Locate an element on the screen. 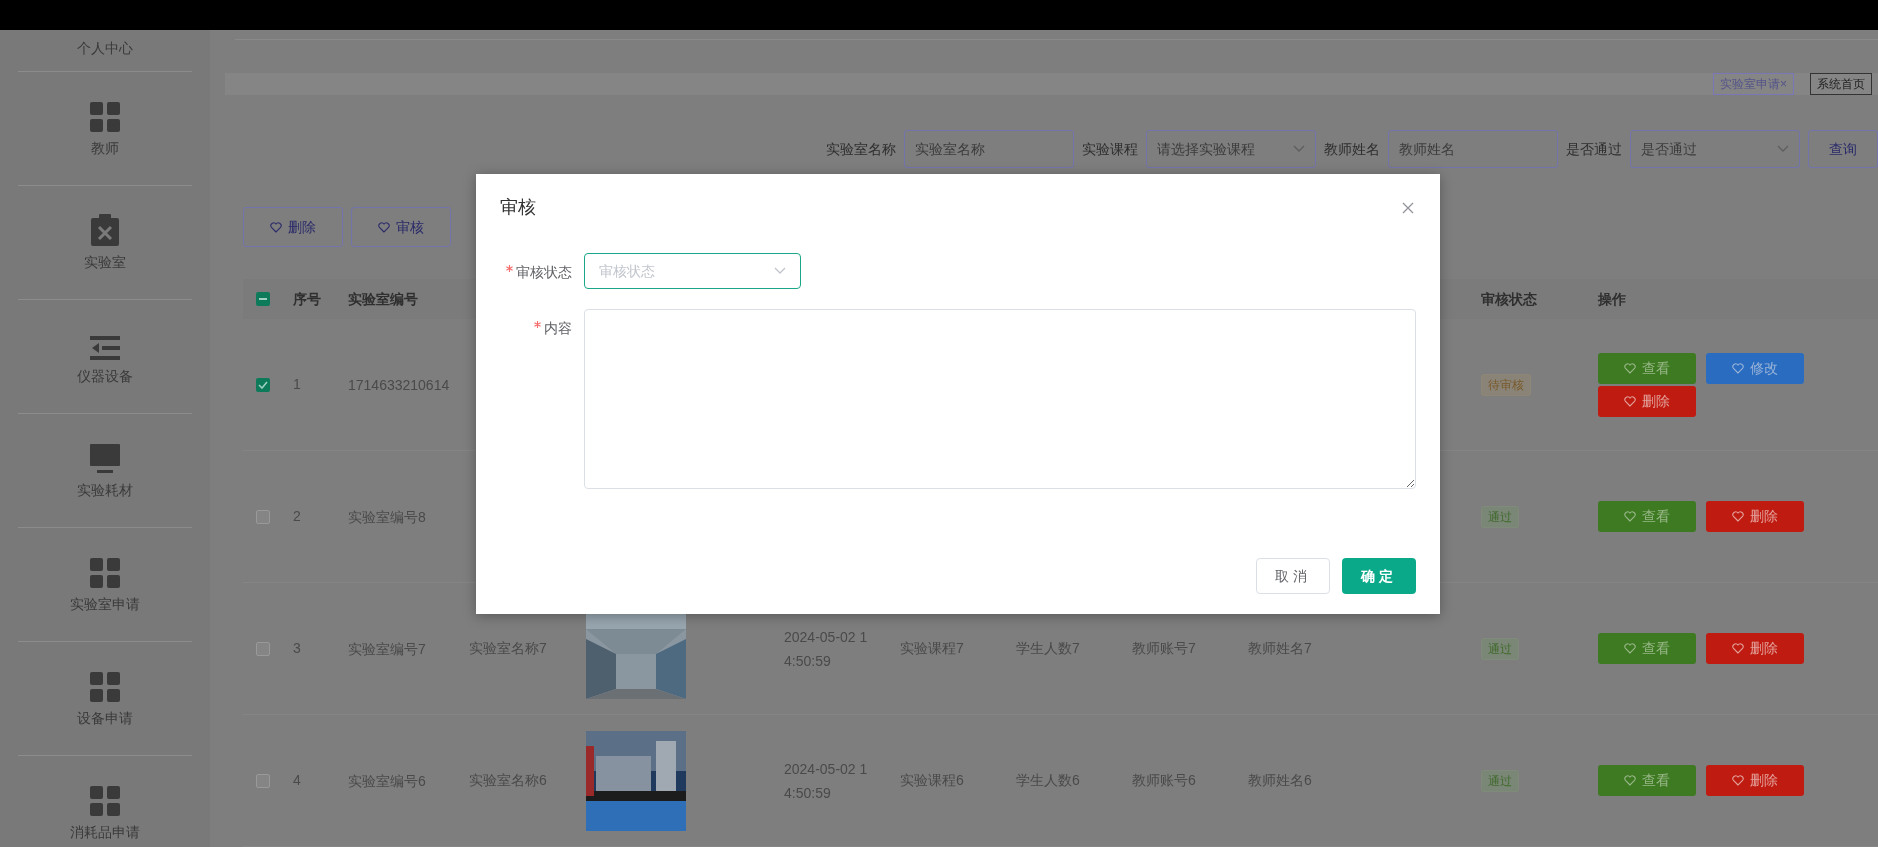 The image size is (1878, 847). list-indent-icon is located at coordinates (105, 348).